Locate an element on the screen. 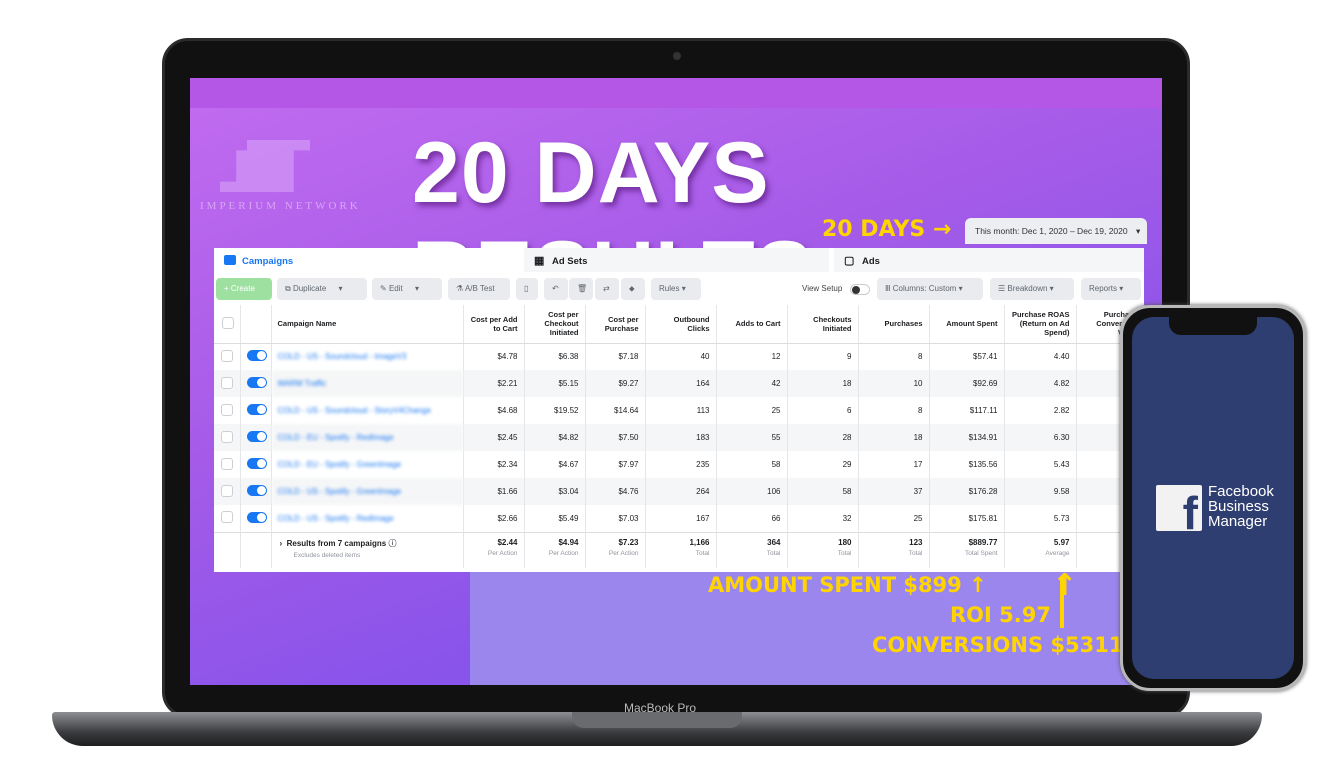 Image resolution: width=1336 pixels, height=784 pixels. table-cell: $7.18 is located at coordinates (615, 356).